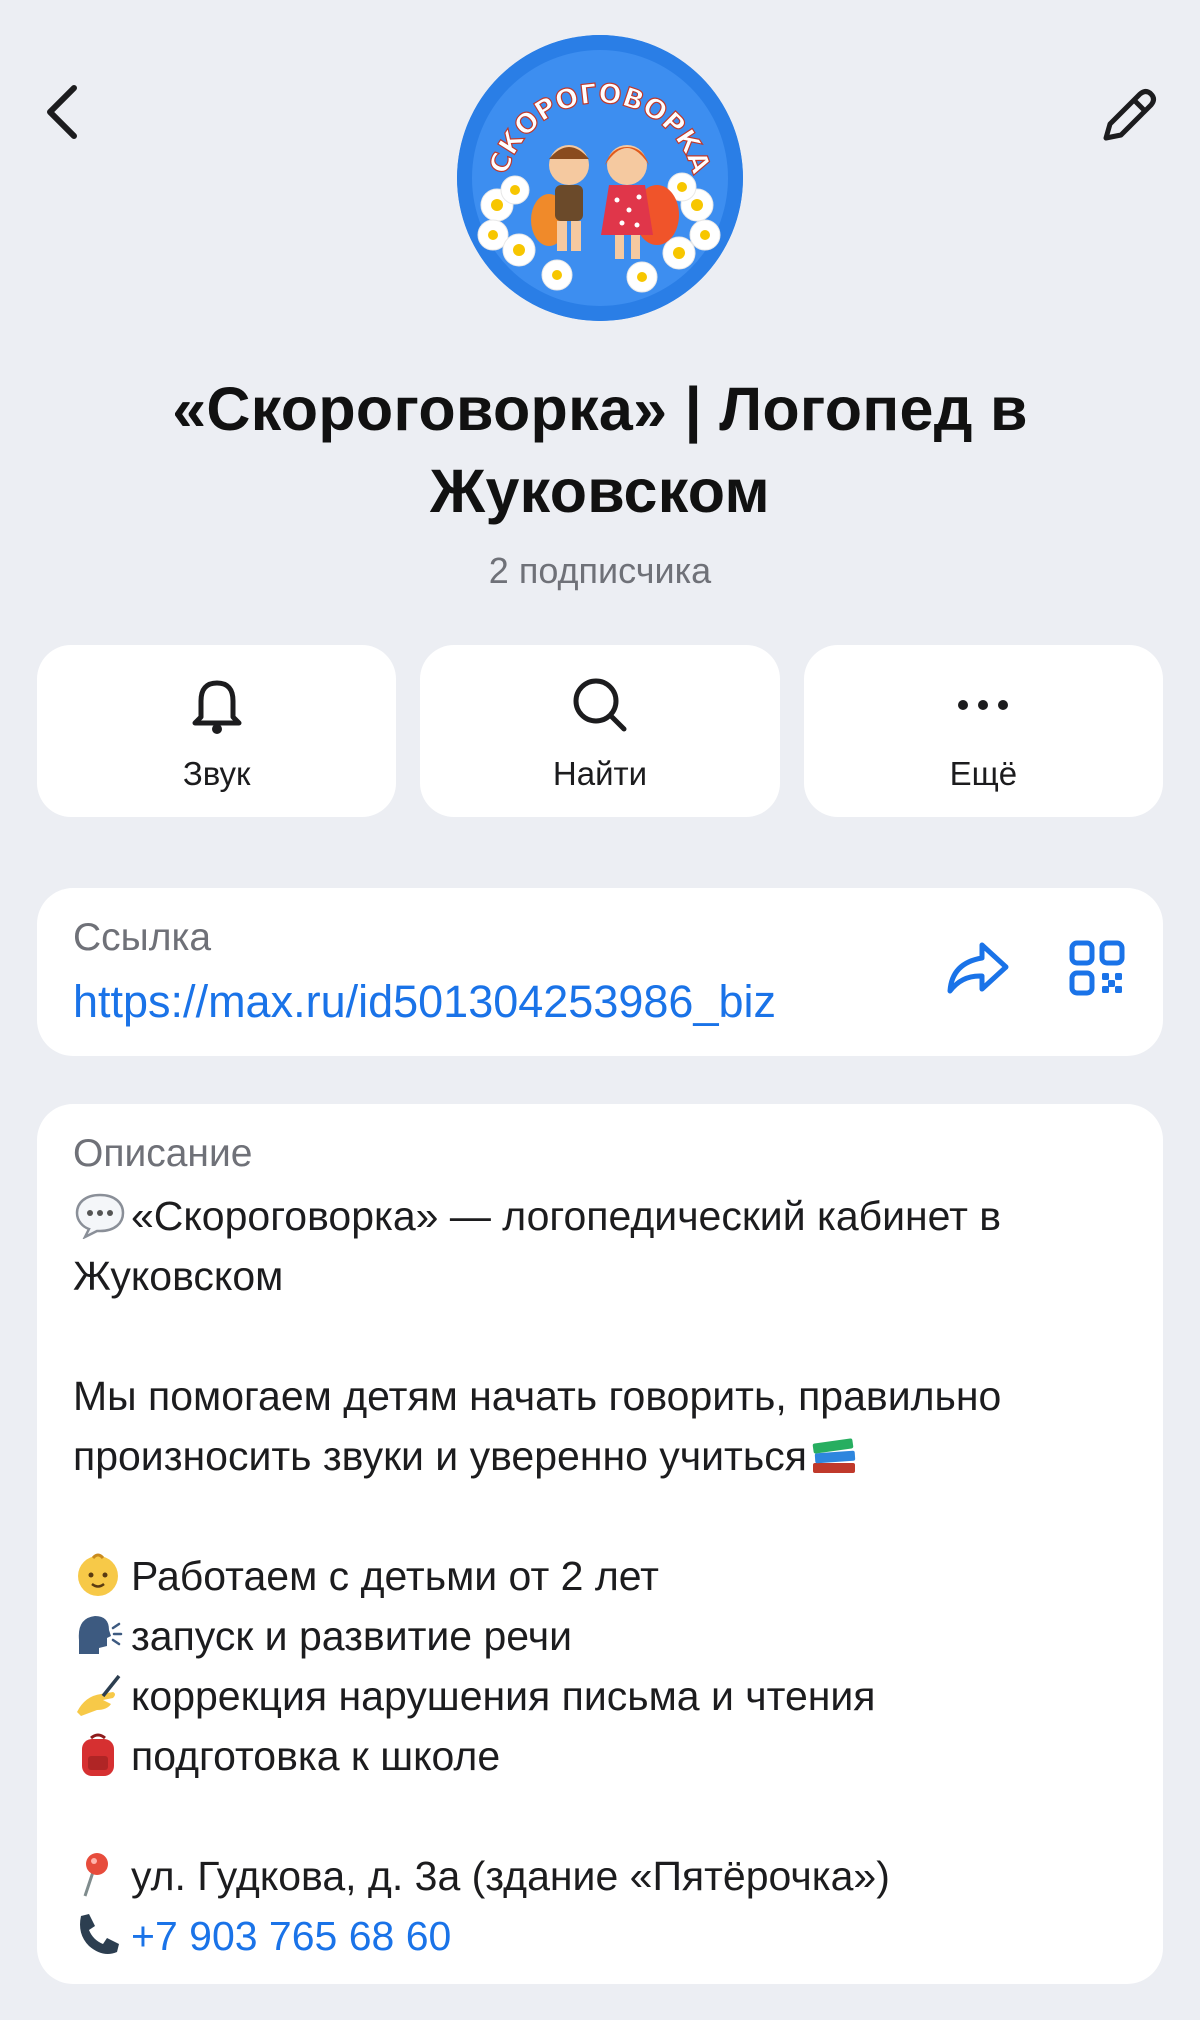  I want to click on more-button: Ещё, so click(983, 731).